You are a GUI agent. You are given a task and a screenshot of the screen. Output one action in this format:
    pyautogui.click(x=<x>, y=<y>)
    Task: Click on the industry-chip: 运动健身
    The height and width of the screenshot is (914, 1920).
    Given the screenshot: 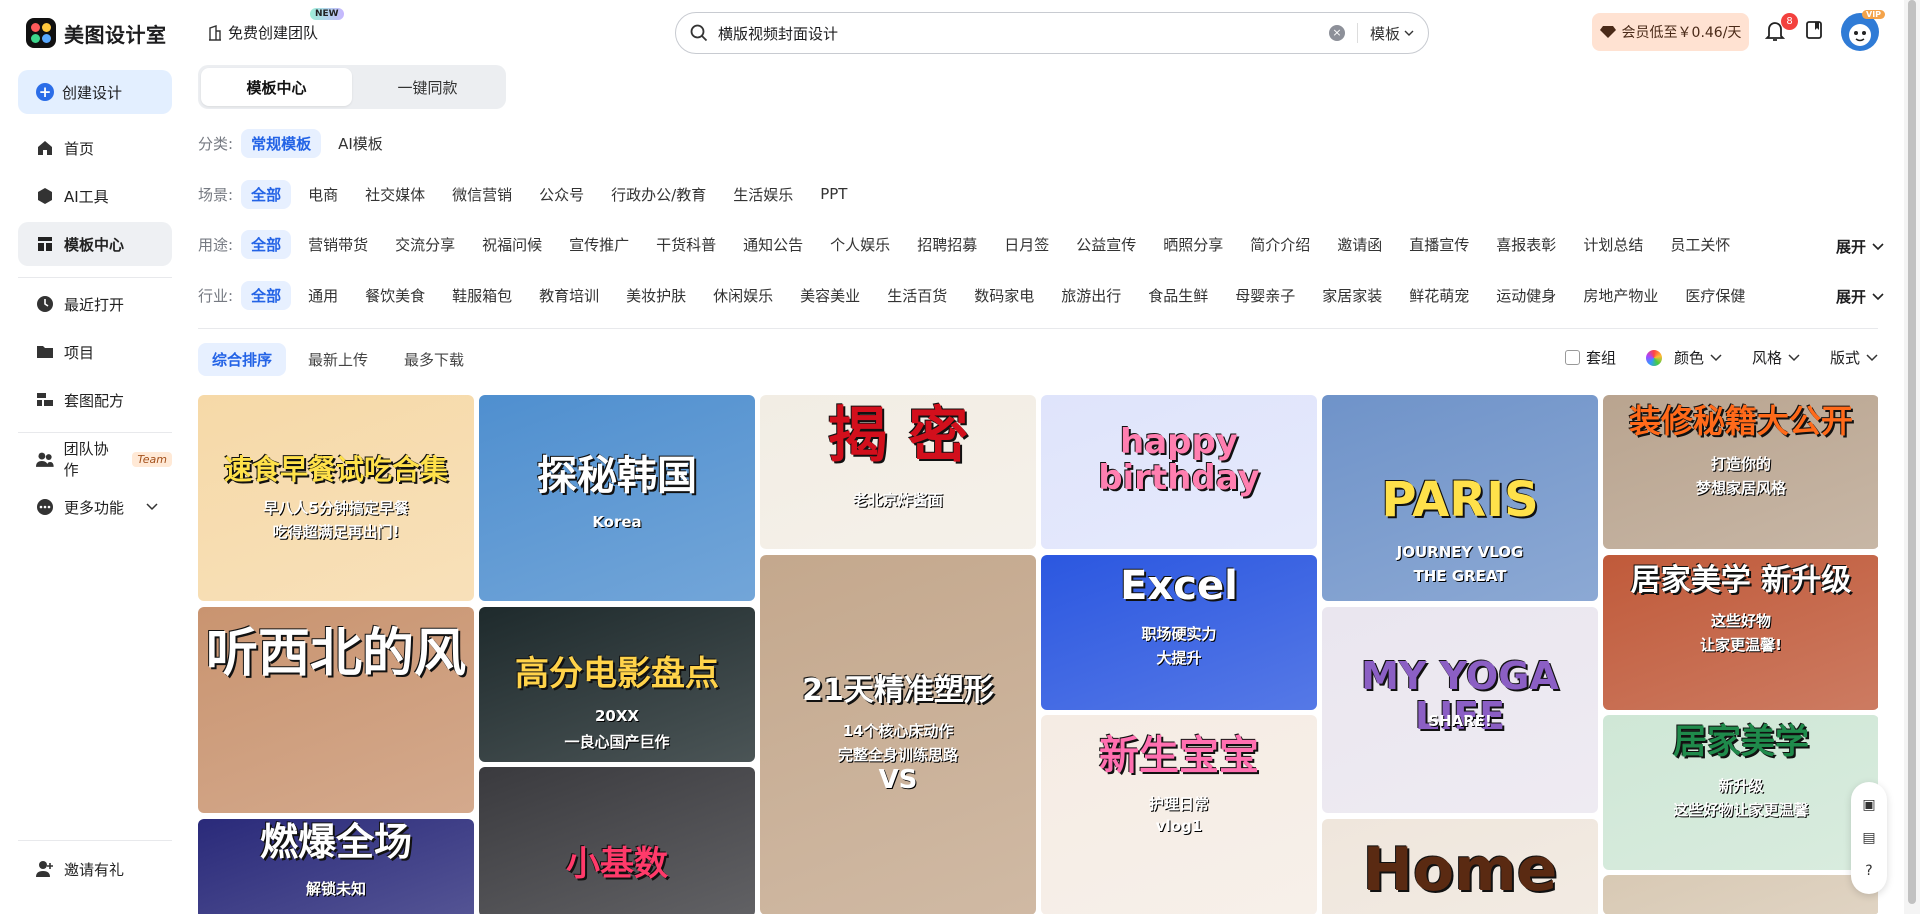 What is the action you would take?
    pyautogui.click(x=1526, y=295)
    